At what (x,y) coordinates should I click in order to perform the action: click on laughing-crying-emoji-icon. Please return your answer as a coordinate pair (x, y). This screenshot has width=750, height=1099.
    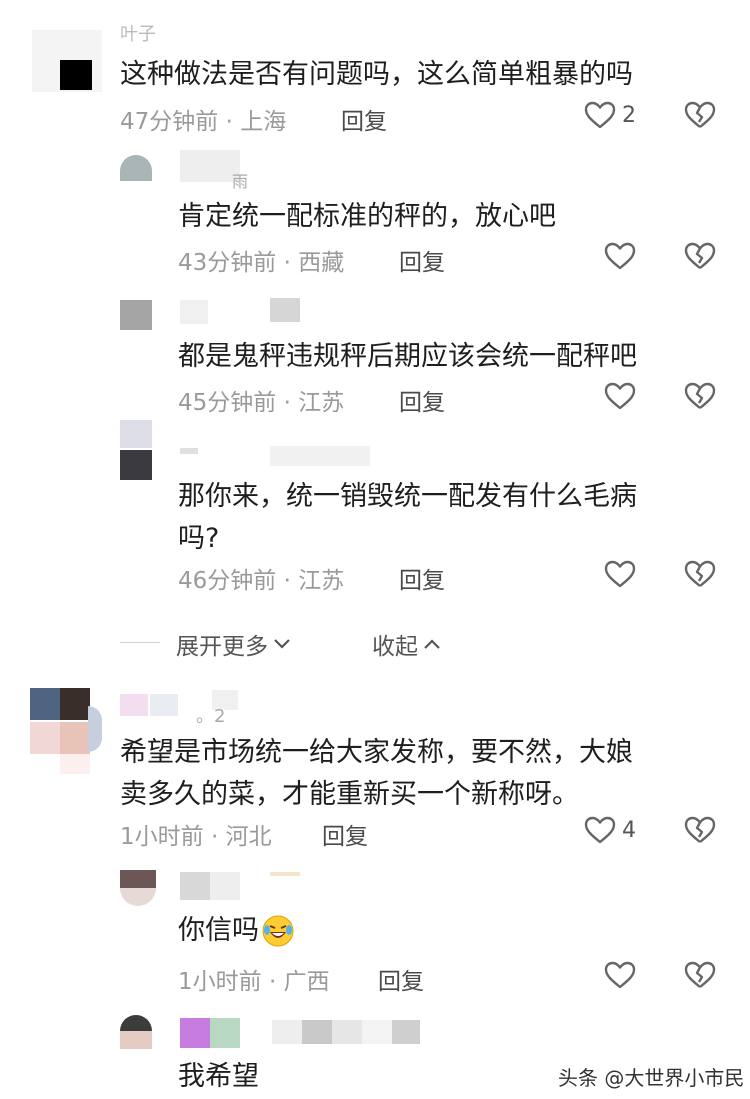
    Looking at the image, I should click on (278, 931).